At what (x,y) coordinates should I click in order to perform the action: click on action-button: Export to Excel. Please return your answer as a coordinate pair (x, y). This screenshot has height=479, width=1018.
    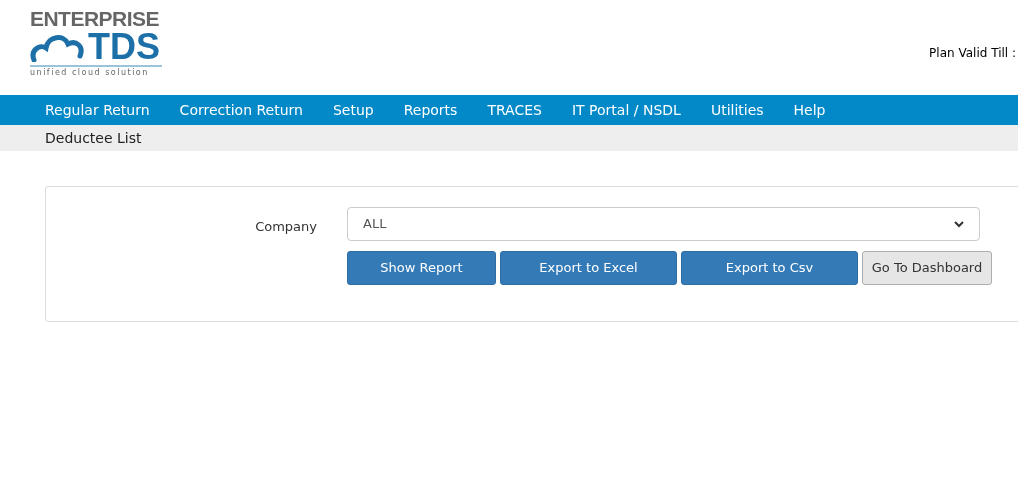
    Looking at the image, I should click on (588, 268).